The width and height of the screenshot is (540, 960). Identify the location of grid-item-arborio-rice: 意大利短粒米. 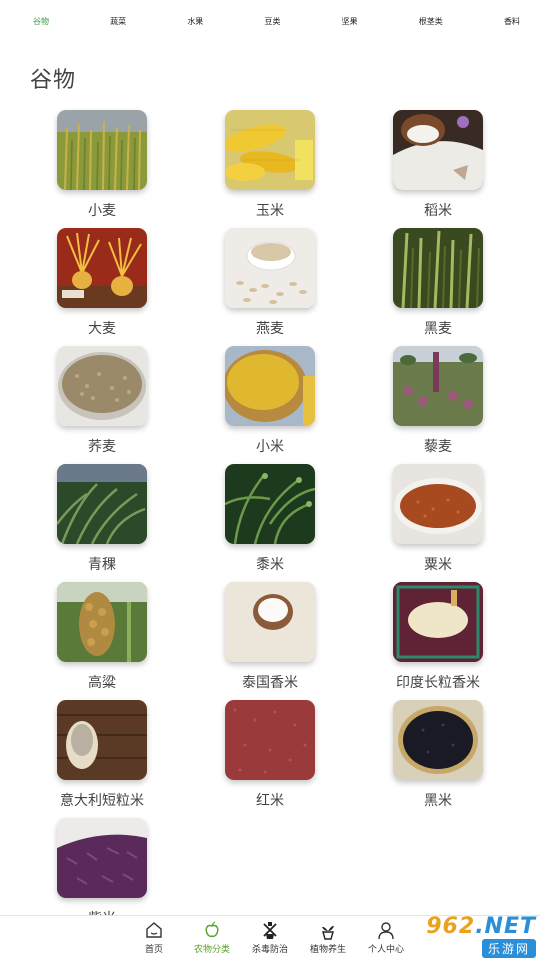
(102, 755).